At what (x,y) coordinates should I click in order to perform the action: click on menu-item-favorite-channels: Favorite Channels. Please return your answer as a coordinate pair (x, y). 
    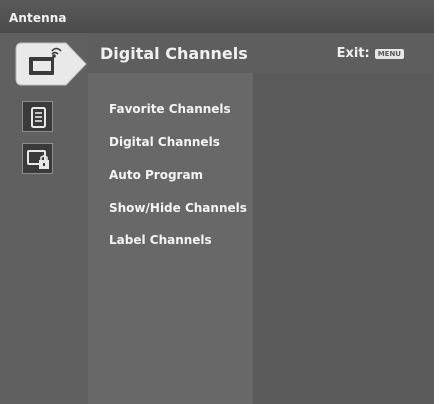
    Looking at the image, I should click on (170, 109).